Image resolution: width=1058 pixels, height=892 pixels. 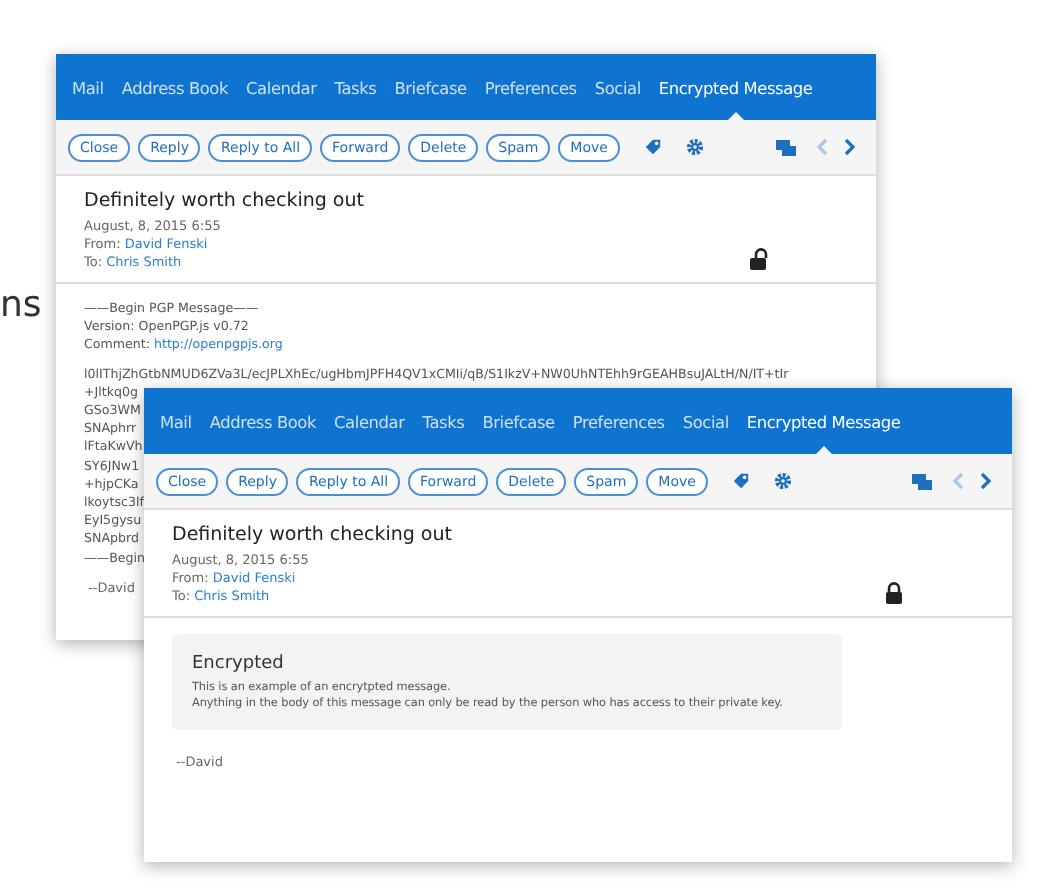 I want to click on notice-title: Encrypted, so click(x=239, y=664).